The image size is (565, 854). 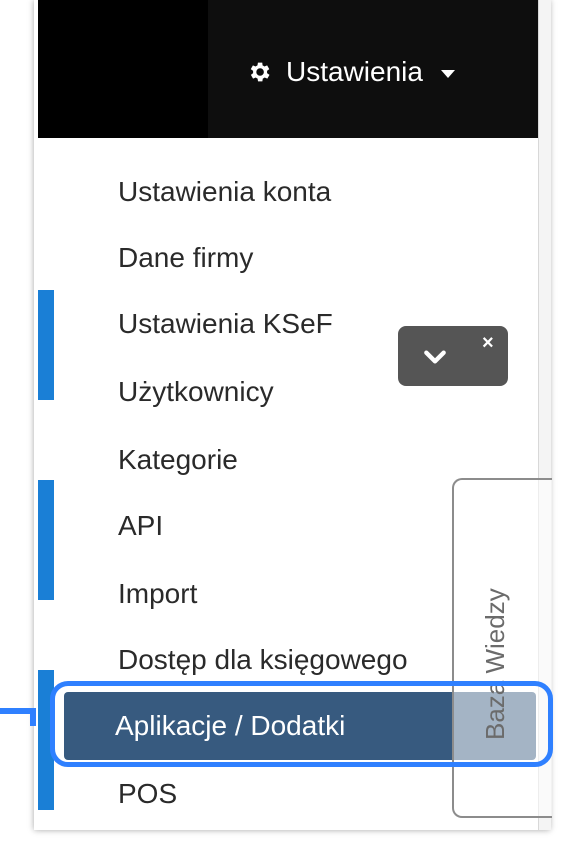 I want to click on menu-item-import: Import, so click(x=157, y=594).